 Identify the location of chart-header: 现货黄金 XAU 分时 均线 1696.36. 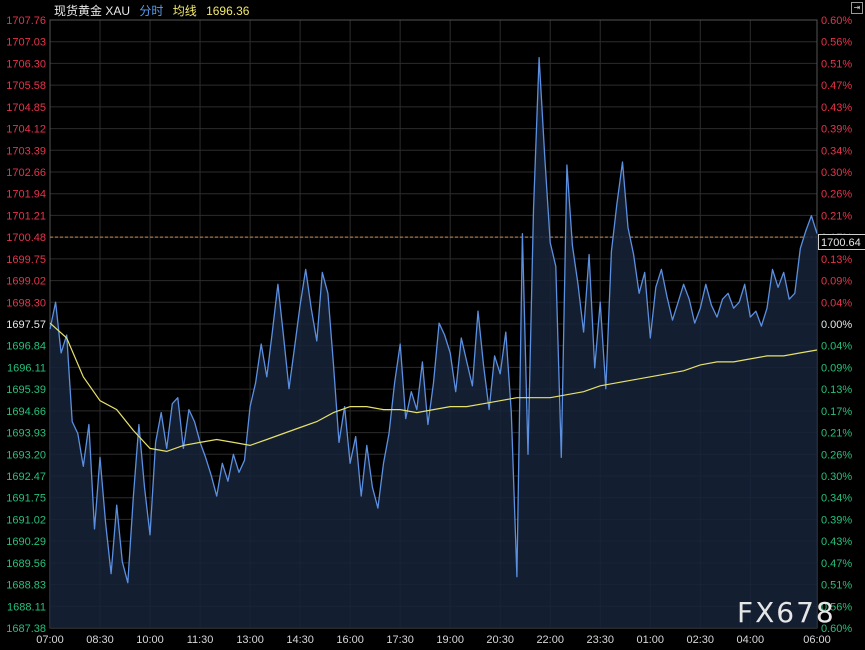
(154, 11).